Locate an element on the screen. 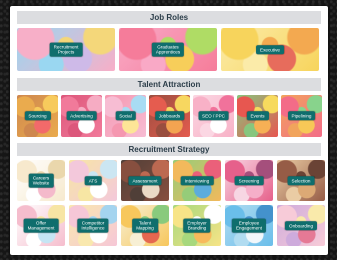  tile-ats: ATS is located at coordinates (93, 180).